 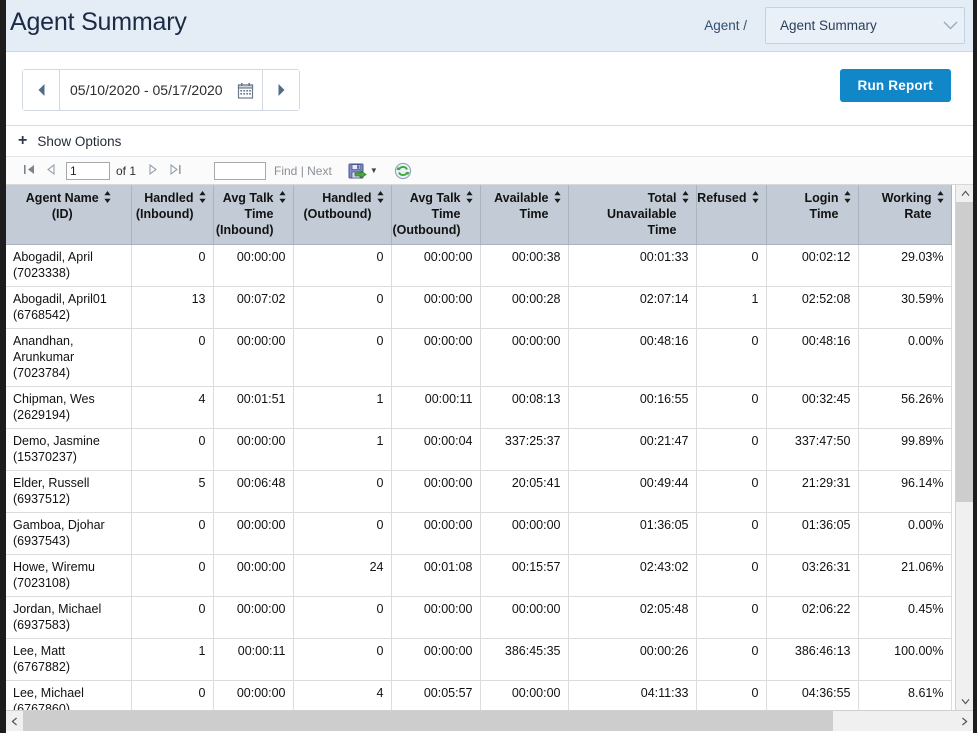 I want to click on column-header-login-time: Login Time, so click(x=812, y=215).